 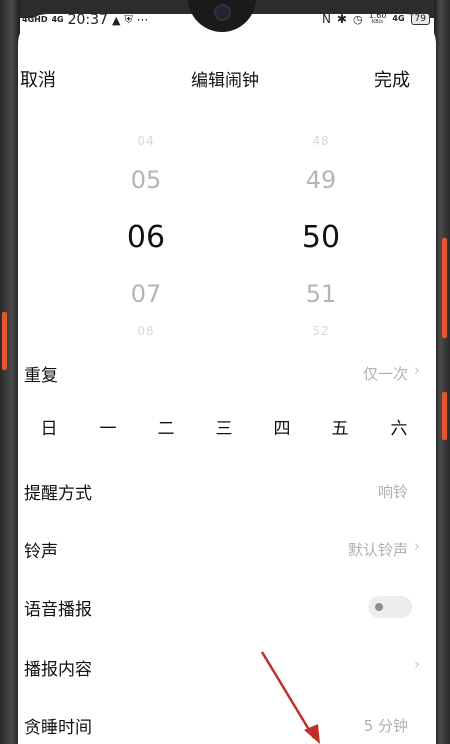 What do you see at coordinates (87, 20) in the screenshot?
I see `status-time: 20:37` at bounding box center [87, 20].